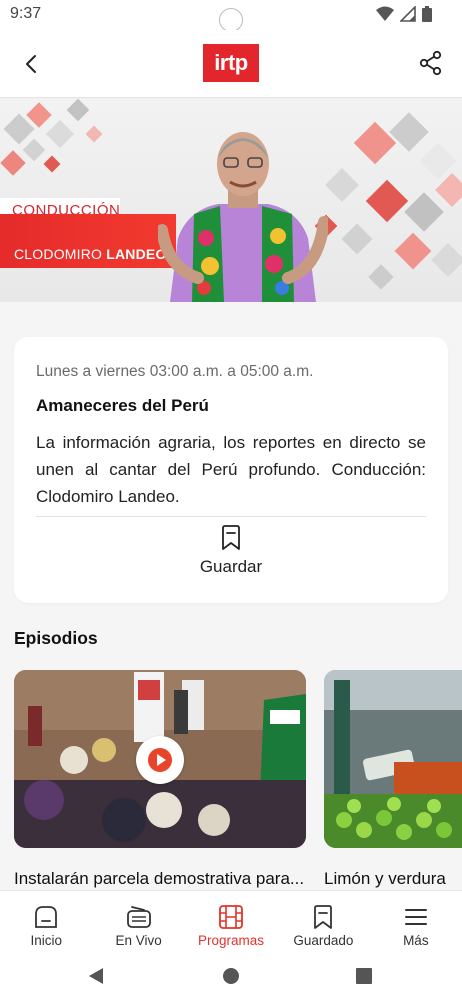 Image resolution: width=462 pixels, height=1000 pixels. I want to click on nav-item-inicio: Inicio, so click(46, 923).